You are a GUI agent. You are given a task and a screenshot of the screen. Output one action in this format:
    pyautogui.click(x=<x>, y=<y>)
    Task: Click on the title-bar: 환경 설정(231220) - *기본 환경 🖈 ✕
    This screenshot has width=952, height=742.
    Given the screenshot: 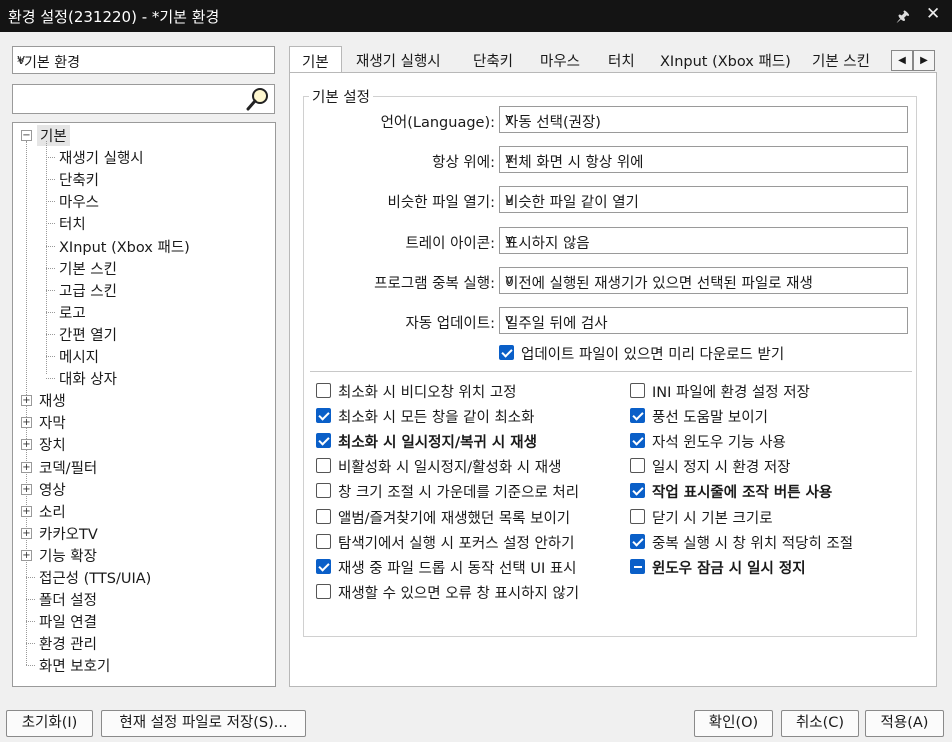 What is the action you would take?
    pyautogui.click(x=476, y=16)
    